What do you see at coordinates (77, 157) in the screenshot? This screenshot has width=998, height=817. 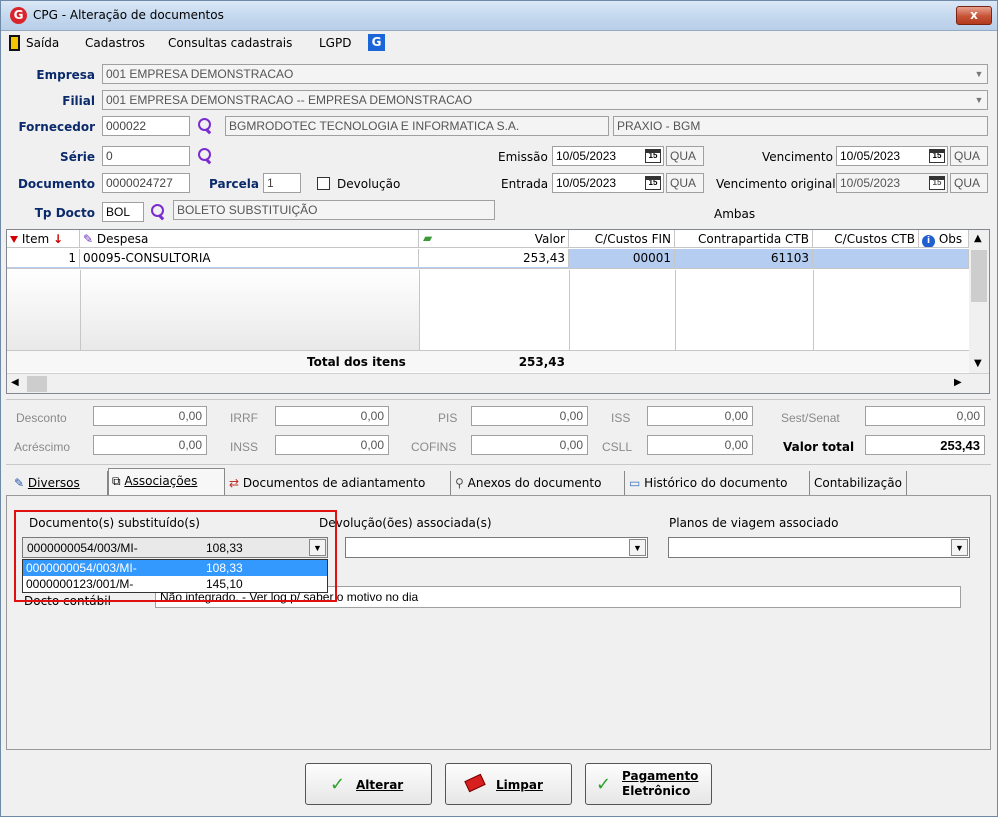 I see `serie-label: Série` at bounding box center [77, 157].